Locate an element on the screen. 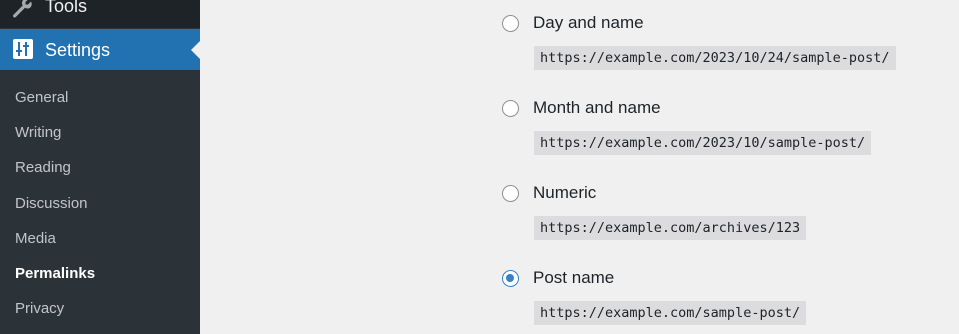 Image resolution: width=959 pixels, height=334 pixels. submenu-item-privacy: Privacy is located at coordinates (100, 308).